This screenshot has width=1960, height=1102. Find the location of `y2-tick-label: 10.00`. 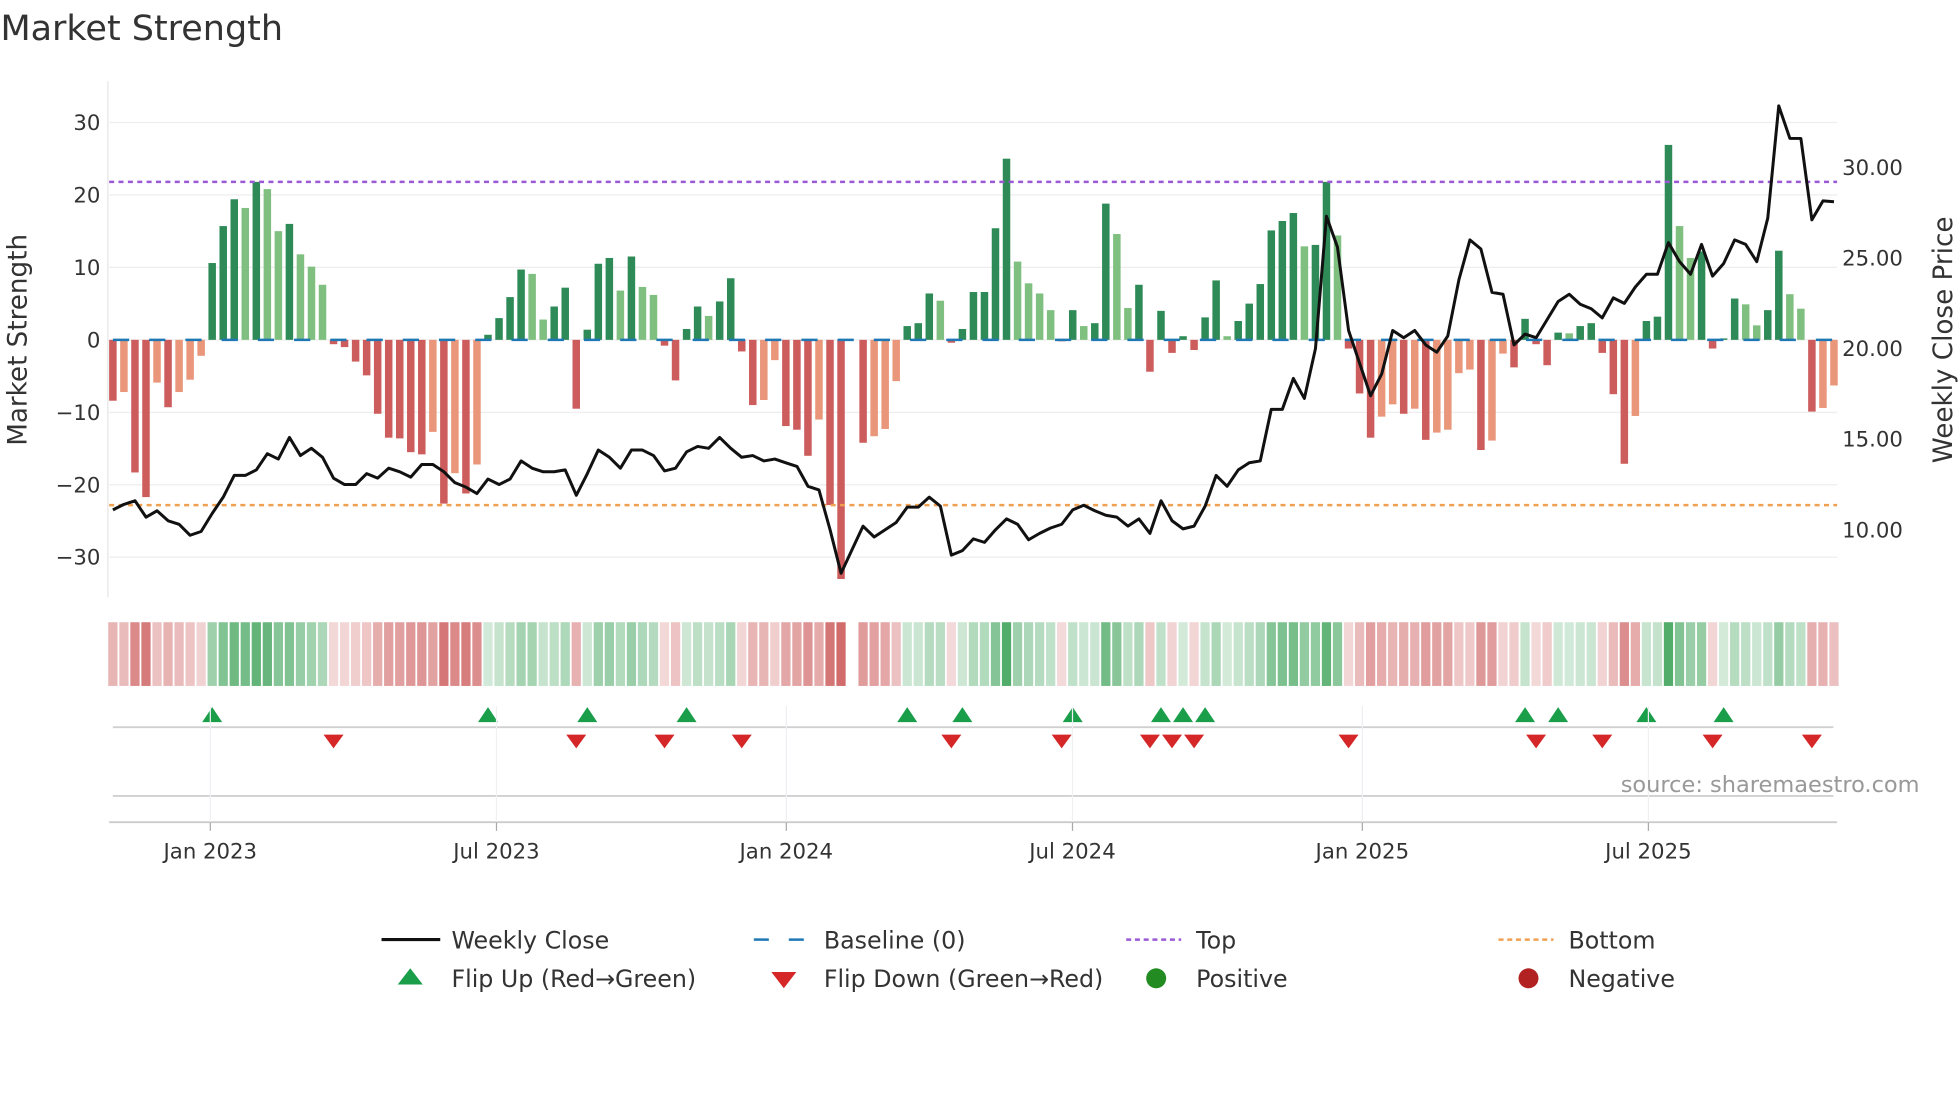

y2-tick-label: 10.00 is located at coordinates (1872, 530).